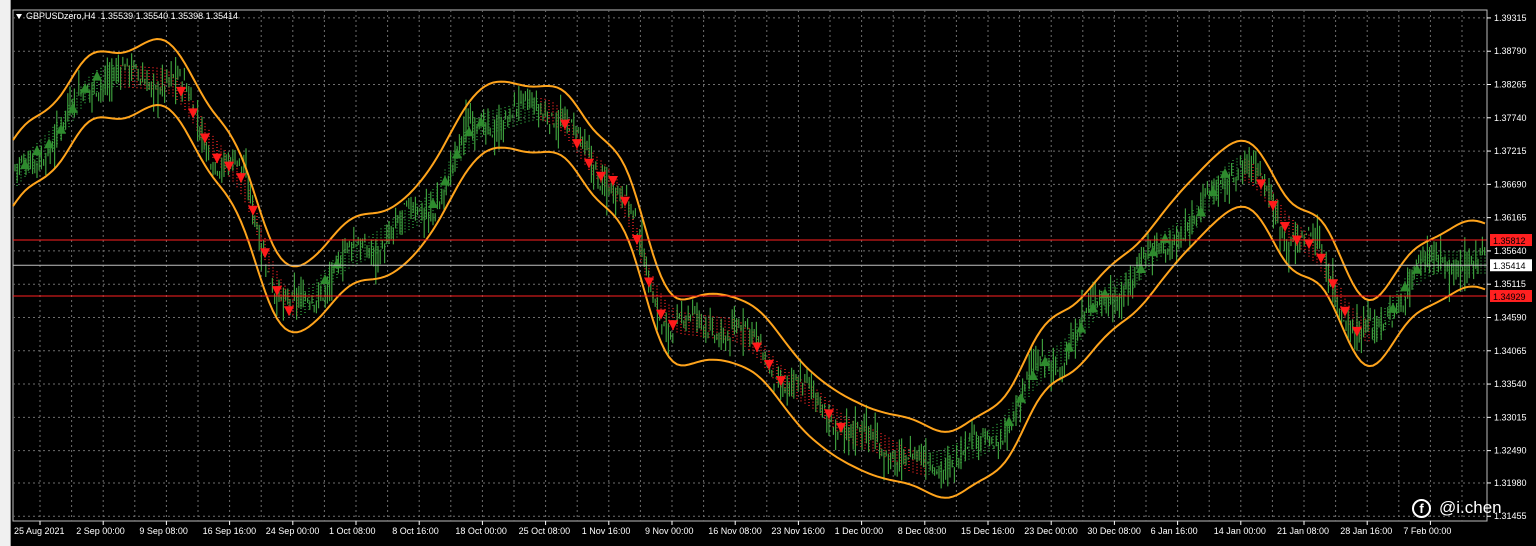 The image size is (1536, 546). What do you see at coordinates (606, 531) in the screenshot?
I see `time-tick-label: 1 Nov 16:00` at bounding box center [606, 531].